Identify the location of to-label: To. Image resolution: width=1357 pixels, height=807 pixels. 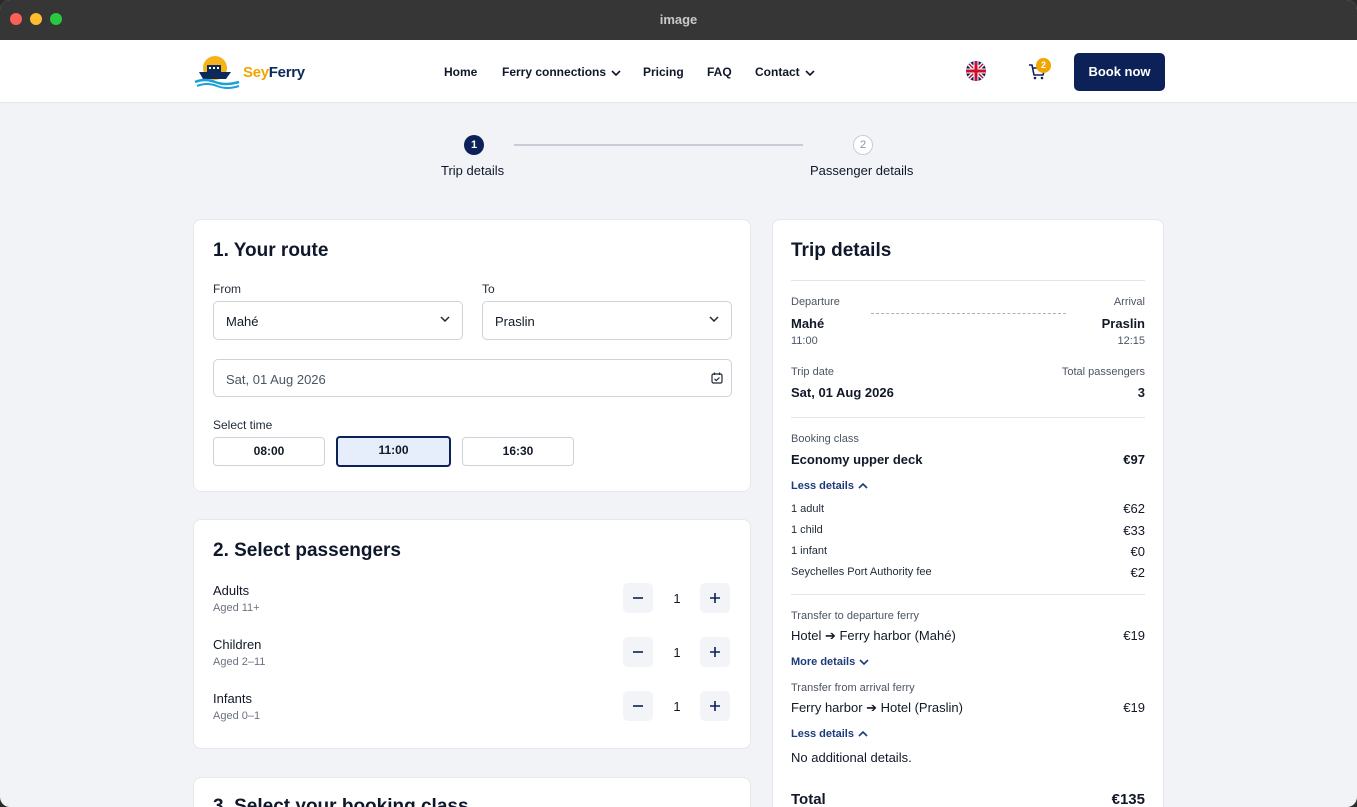
(488, 289).